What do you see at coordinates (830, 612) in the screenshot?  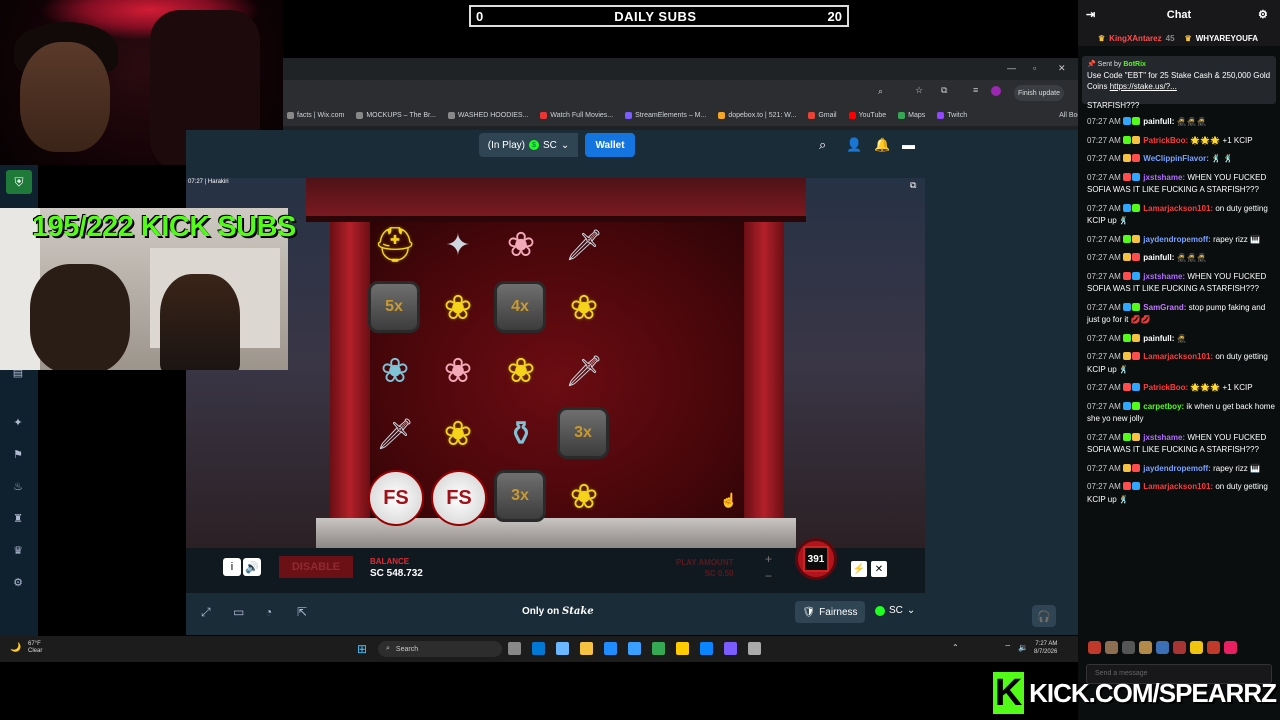 I see `fairness-button: 🛡 Fairness` at bounding box center [830, 612].